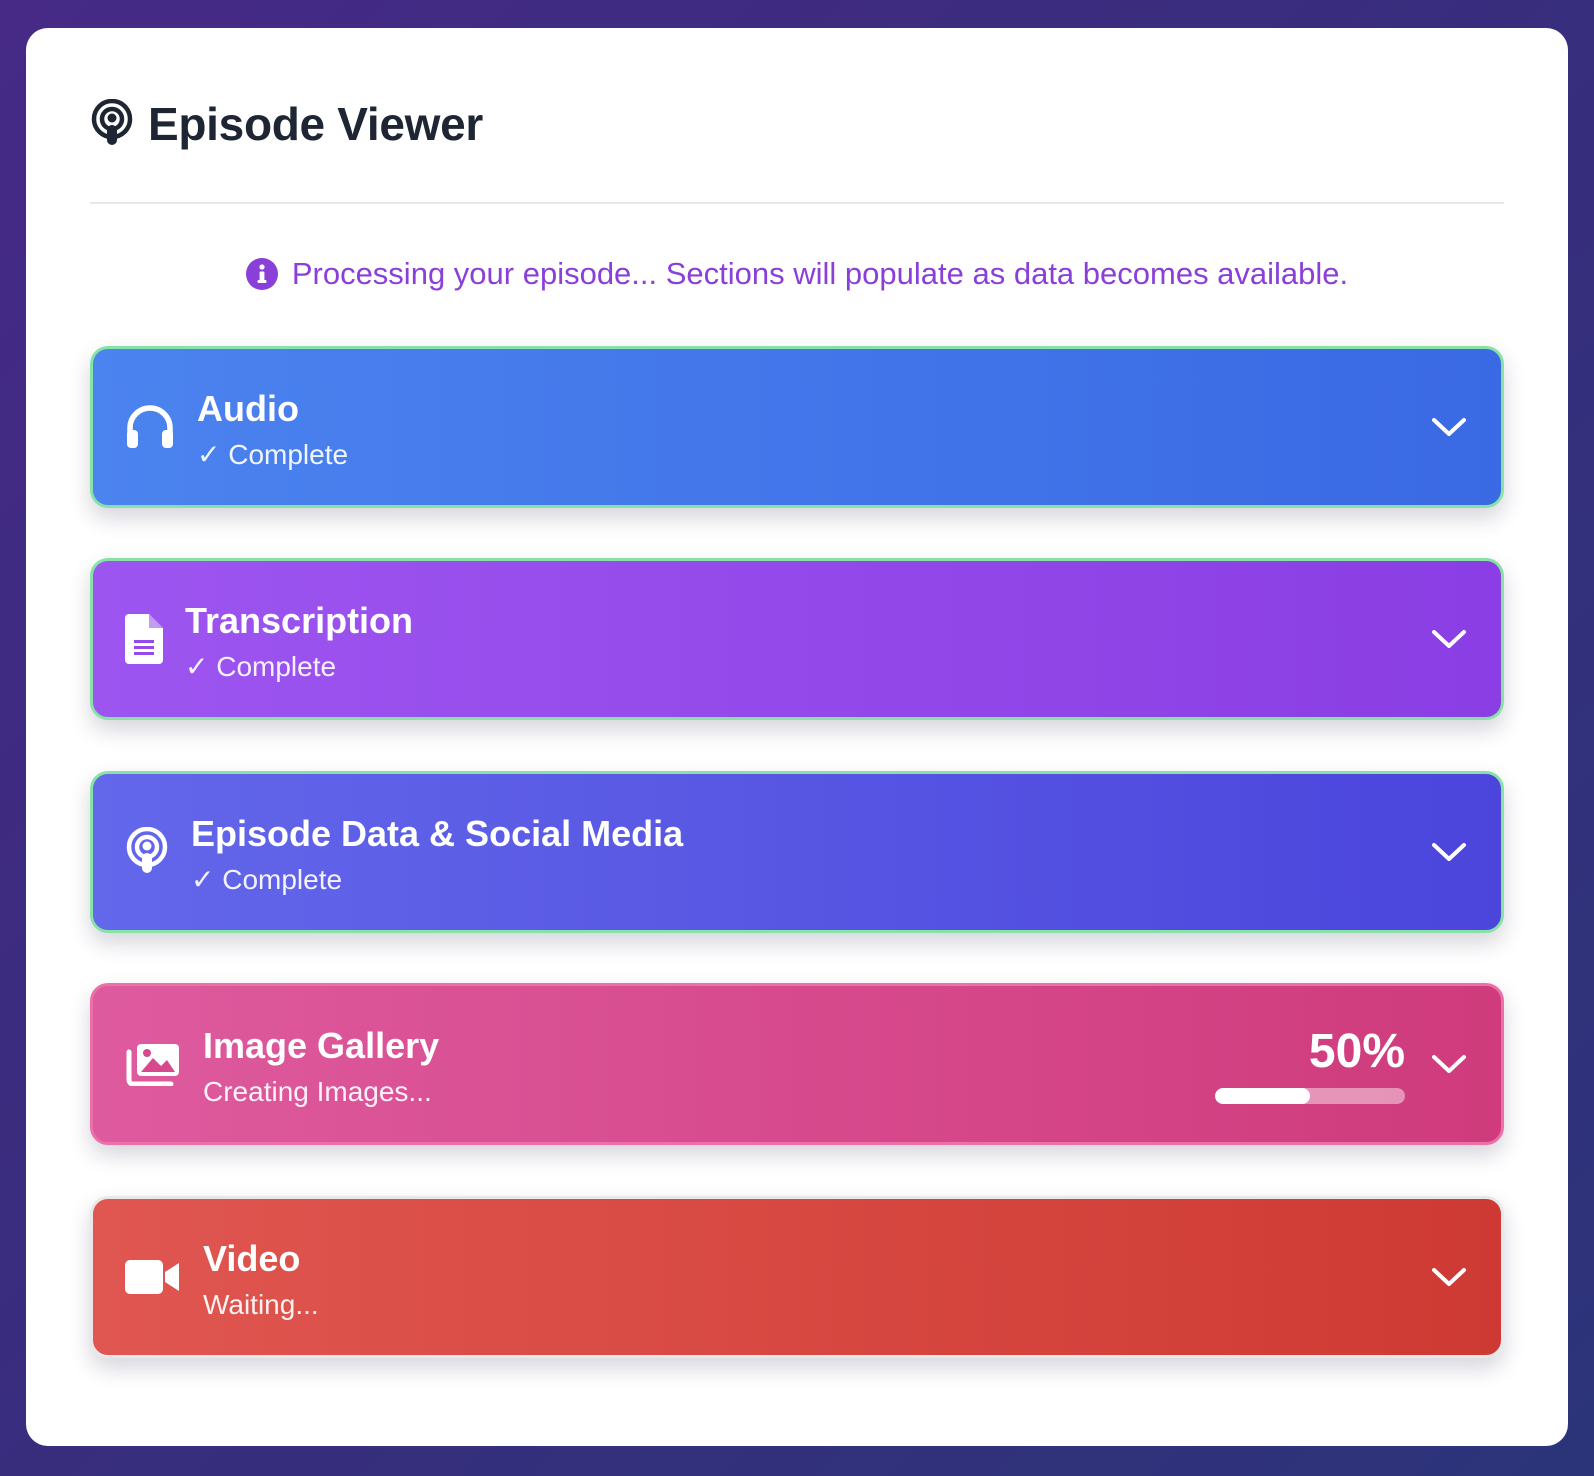 Image resolution: width=1594 pixels, height=1476 pixels. What do you see at coordinates (252, 1258) in the screenshot?
I see `section-title: Video` at bounding box center [252, 1258].